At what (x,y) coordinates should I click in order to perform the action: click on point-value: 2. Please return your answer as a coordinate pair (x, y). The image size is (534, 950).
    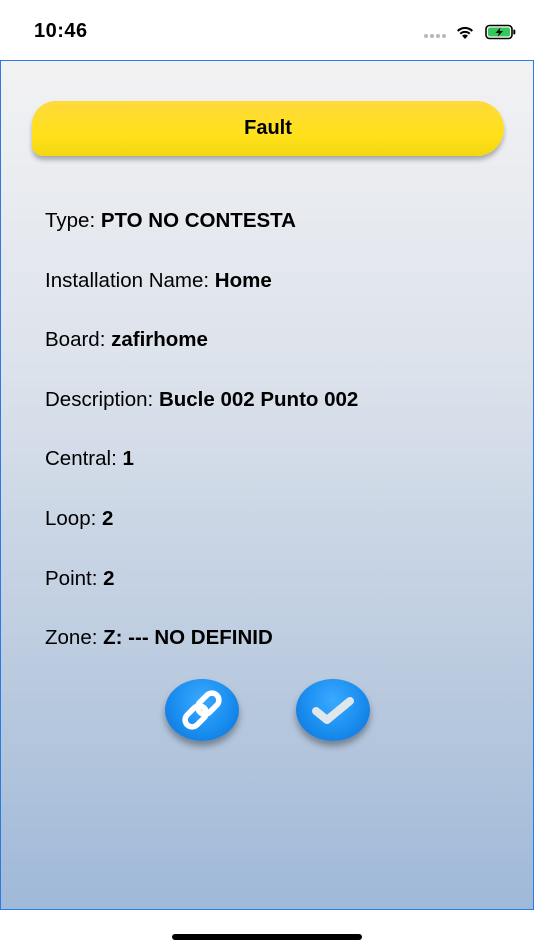
    Looking at the image, I should click on (109, 578).